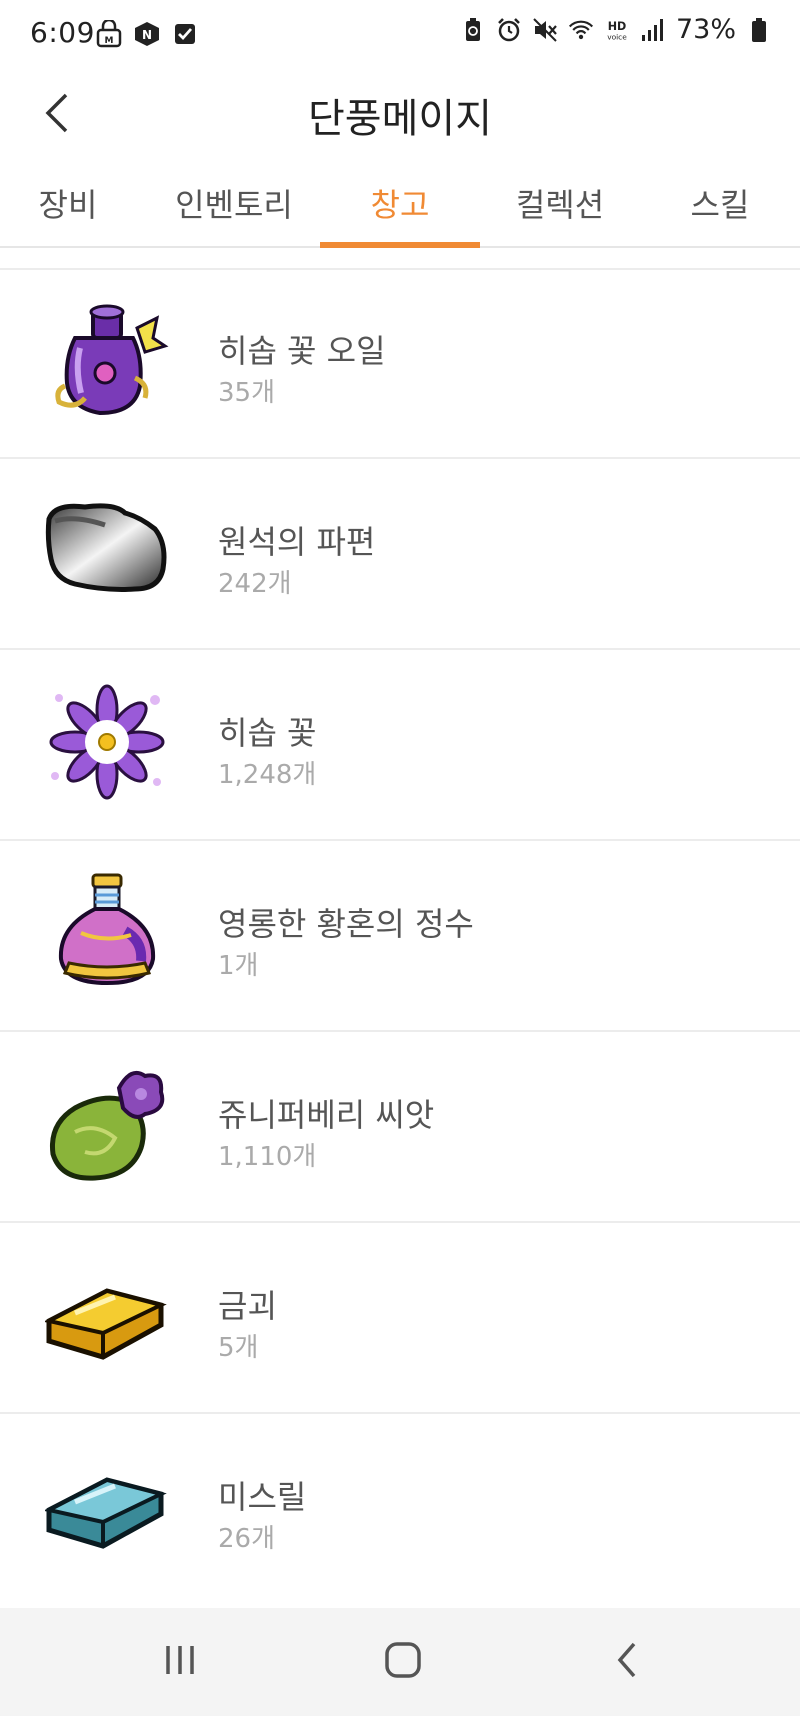  I want to click on list-item: 히솝 꽃 오일 35개, so click(400, 363).